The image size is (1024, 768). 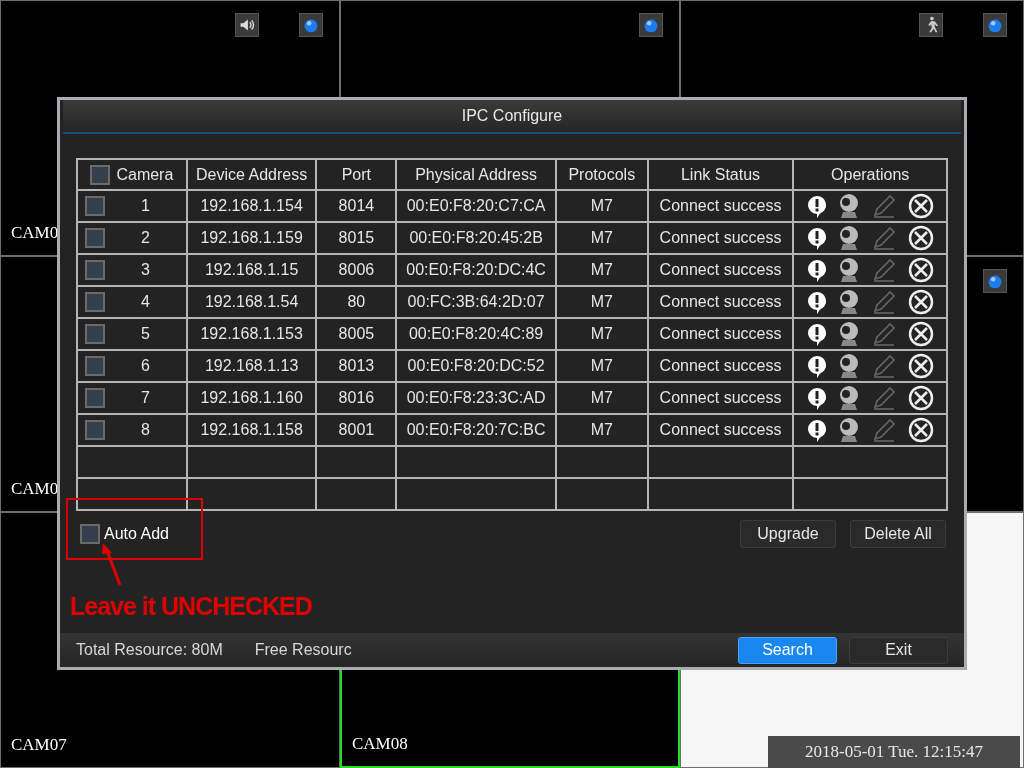 What do you see at coordinates (251, 270) in the screenshot?
I see `device-address: 192.168.1.15` at bounding box center [251, 270].